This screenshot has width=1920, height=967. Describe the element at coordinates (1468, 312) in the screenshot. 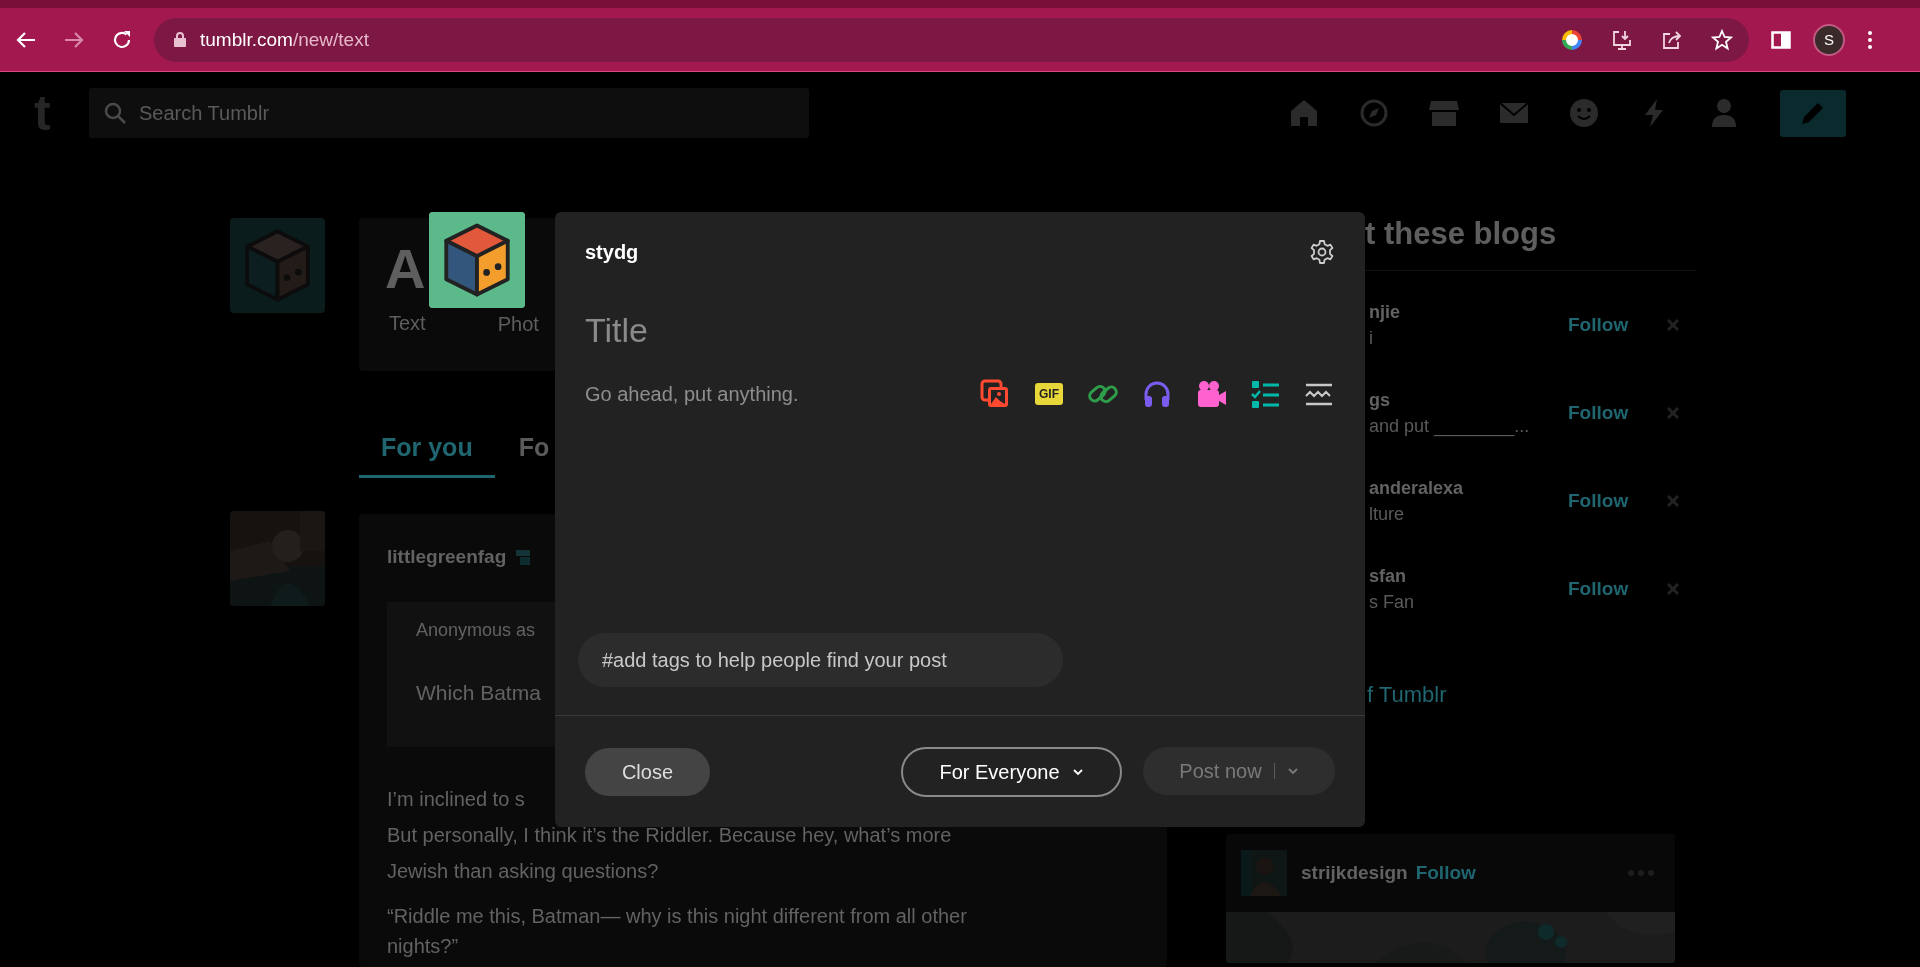

I see `blog-name: njie` at that location.